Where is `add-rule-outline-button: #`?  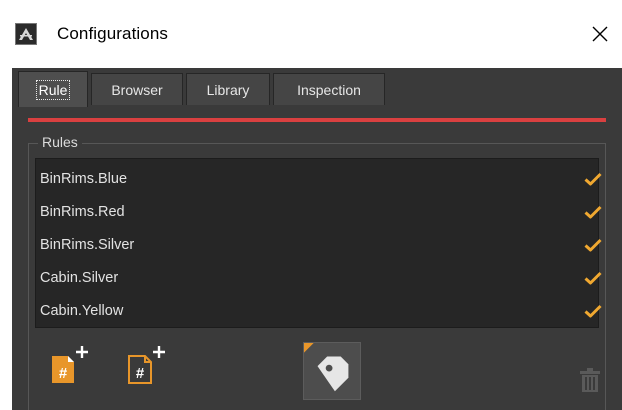 add-rule-outline-button: # is located at coordinates (146, 364).